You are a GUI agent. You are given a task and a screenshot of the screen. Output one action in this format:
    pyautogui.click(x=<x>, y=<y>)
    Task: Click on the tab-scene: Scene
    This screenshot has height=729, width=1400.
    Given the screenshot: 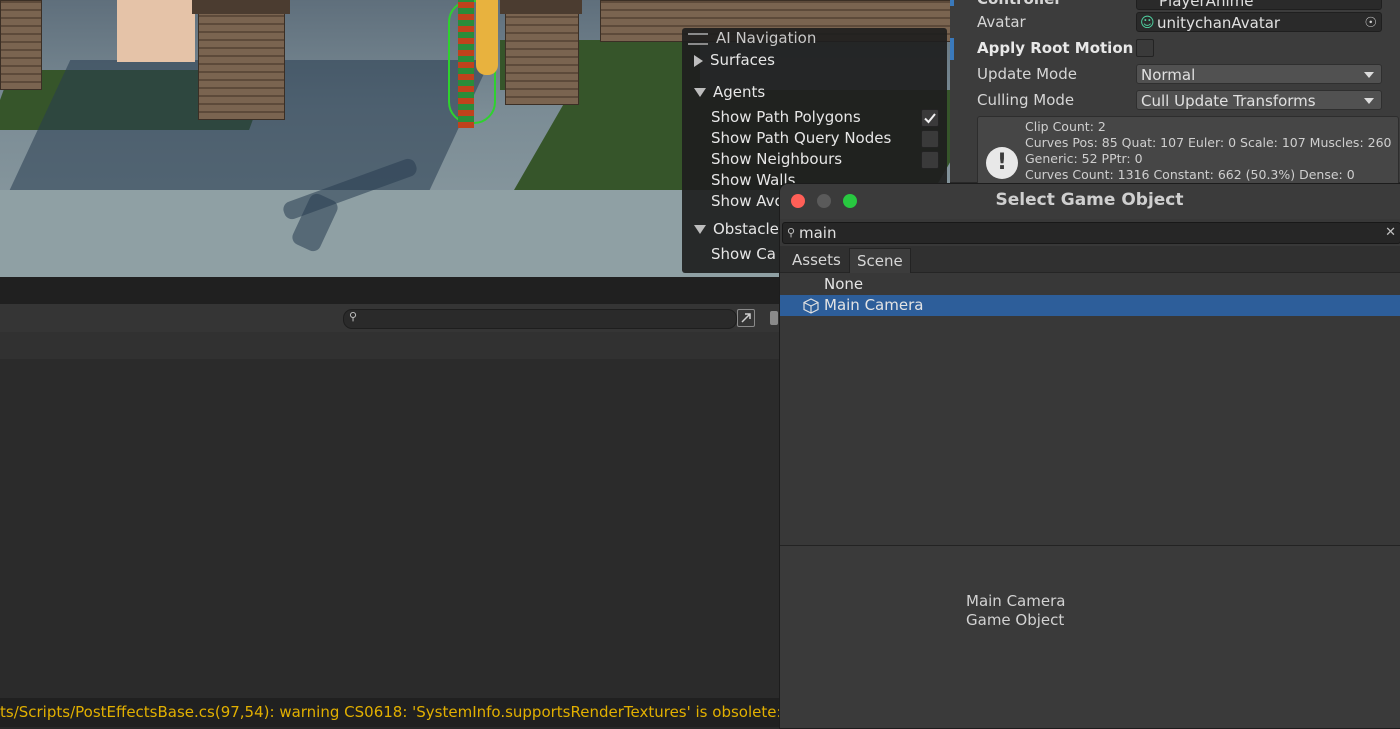 What is the action you would take?
    pyautogui.click(x=880, y=260)
    